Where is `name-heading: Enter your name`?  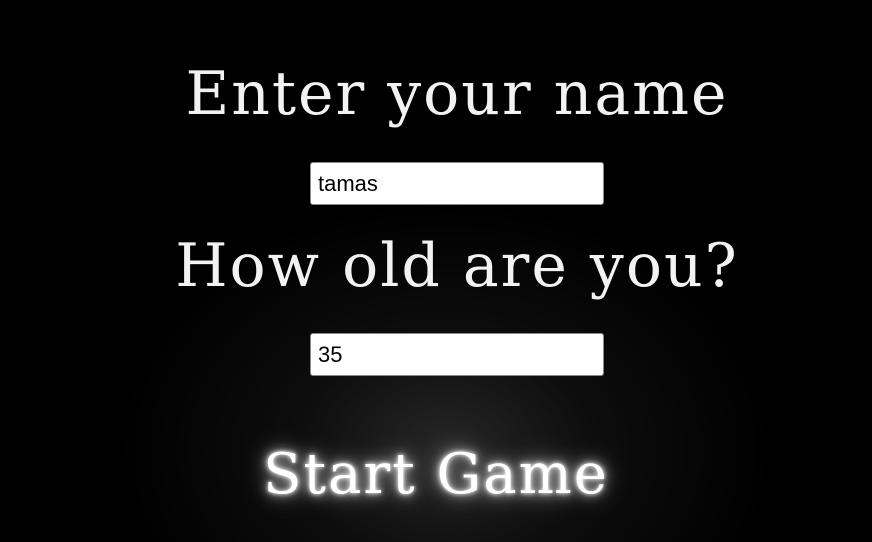
name-heading: Enter your name is located at coordinates (457, 94).